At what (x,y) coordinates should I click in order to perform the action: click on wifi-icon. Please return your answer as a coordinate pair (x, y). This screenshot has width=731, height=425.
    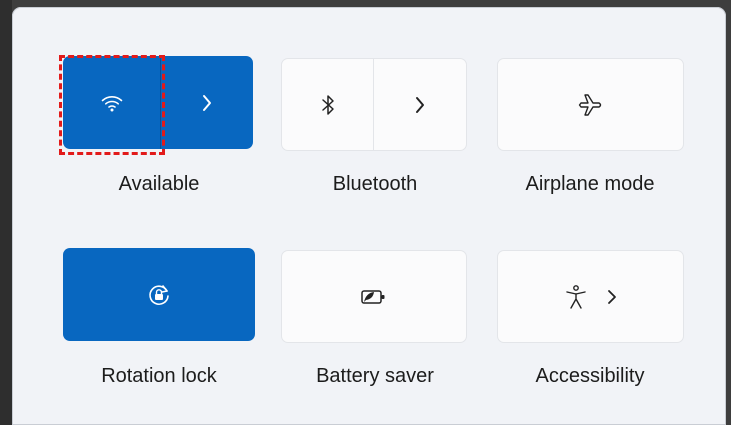
    Looking at the image, I should click on (112, 103).